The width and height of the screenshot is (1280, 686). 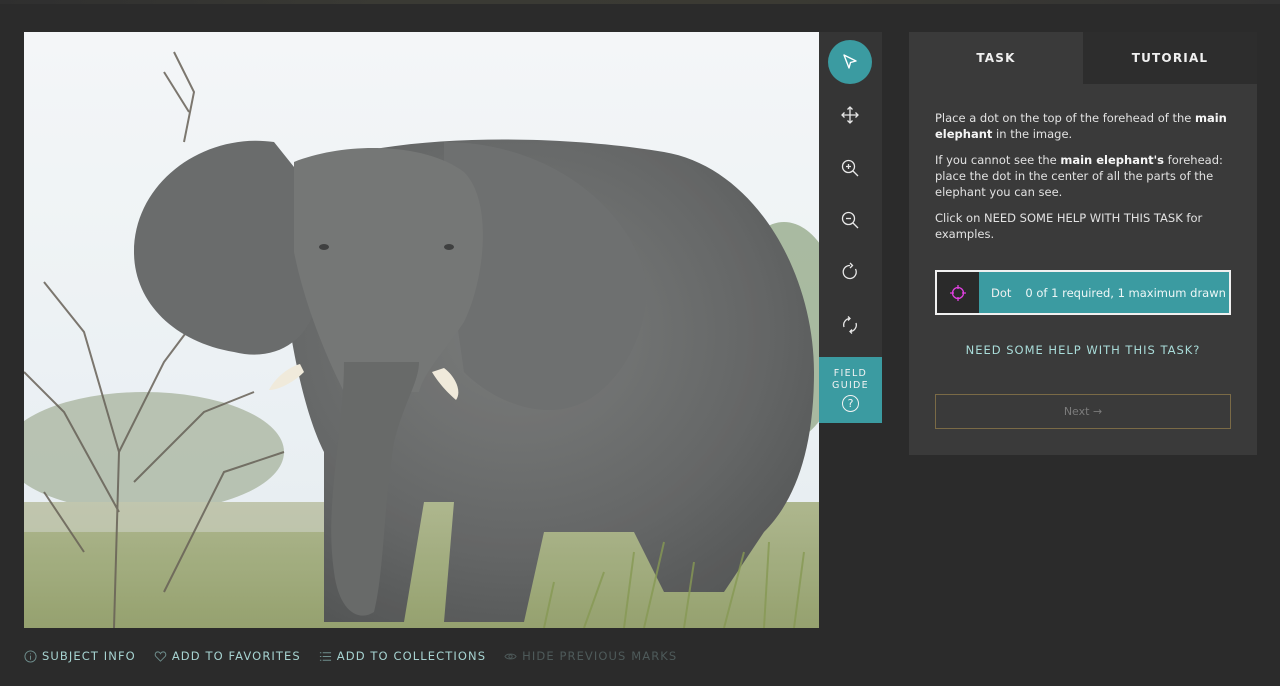 I want to click on field-guide-button: FIELD GUIDE ?, so click(x=850, y=390).